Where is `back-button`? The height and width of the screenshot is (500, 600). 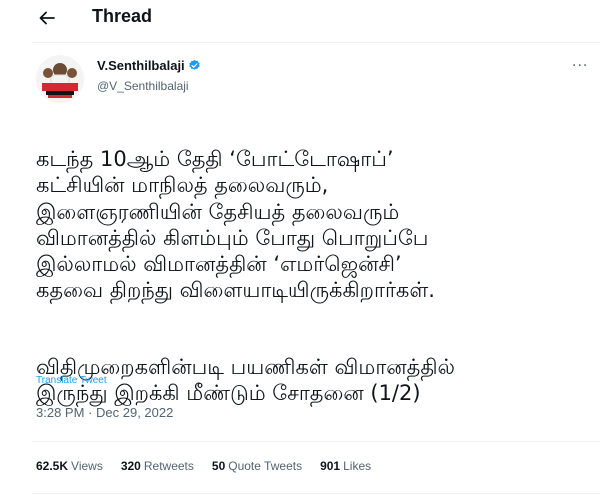 back-button is located at coordinates (47, 18).